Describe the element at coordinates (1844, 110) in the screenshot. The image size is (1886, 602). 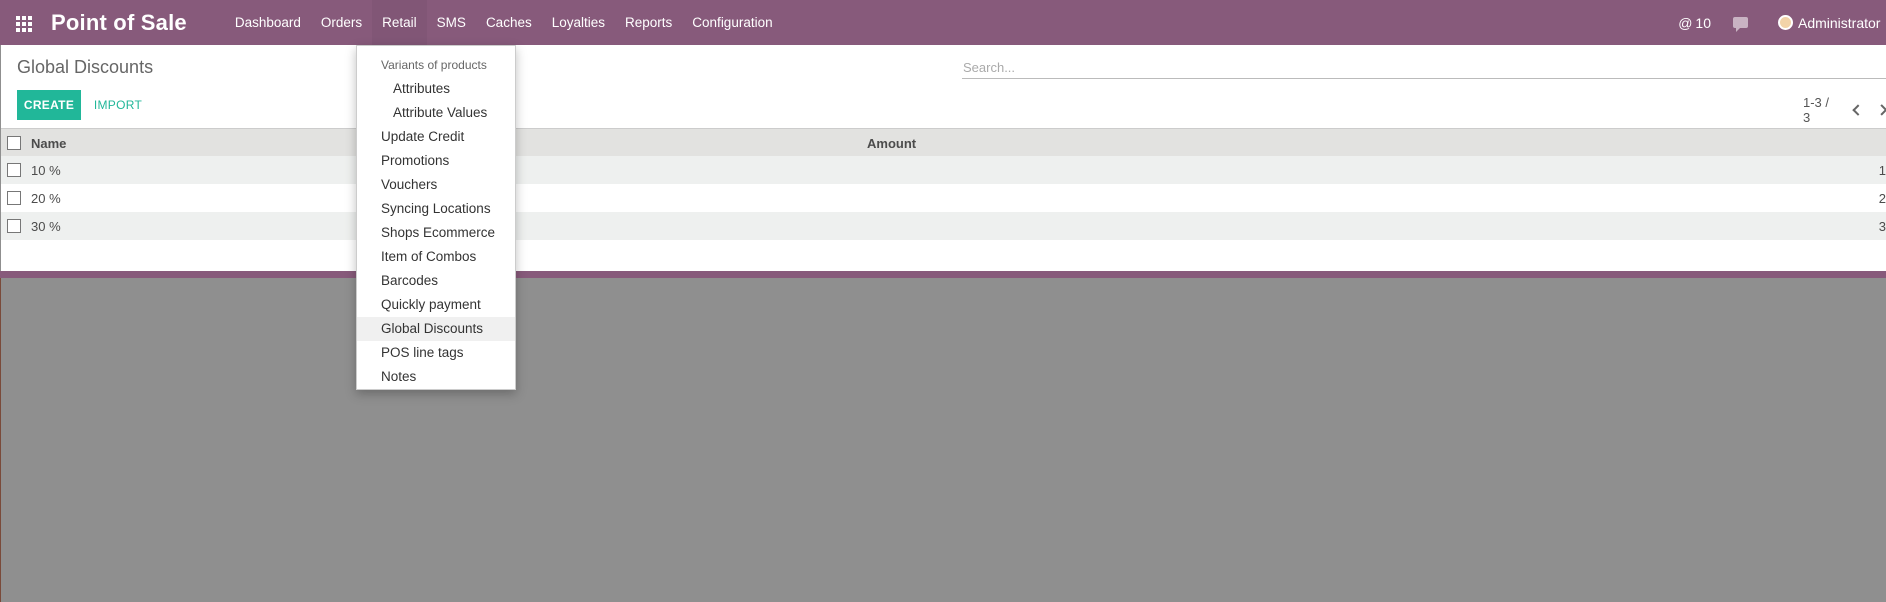
I see `pager: 1-3 / 3` at that location.